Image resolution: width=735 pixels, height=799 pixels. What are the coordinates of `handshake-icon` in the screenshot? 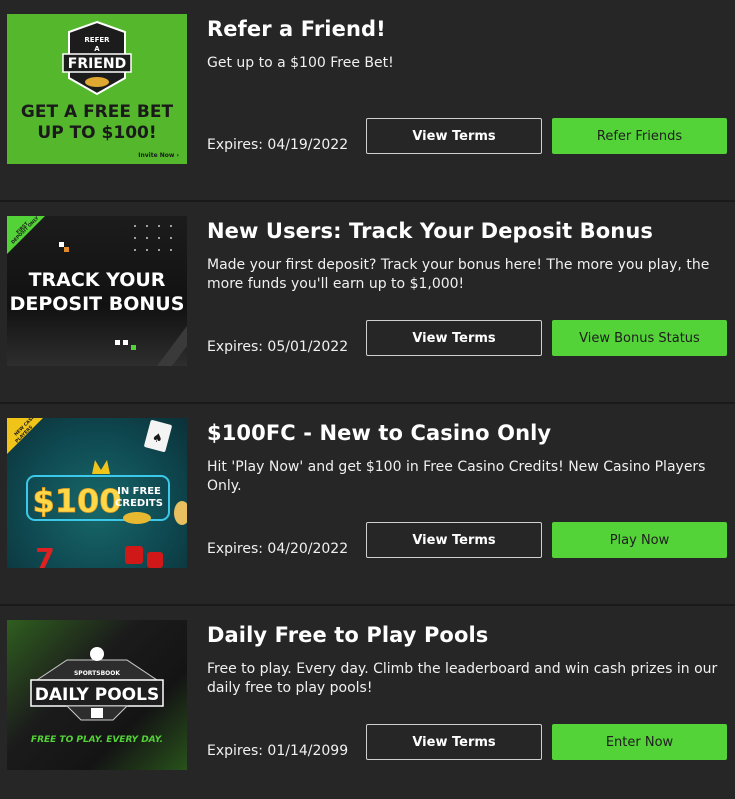 It's located at (97, 82).